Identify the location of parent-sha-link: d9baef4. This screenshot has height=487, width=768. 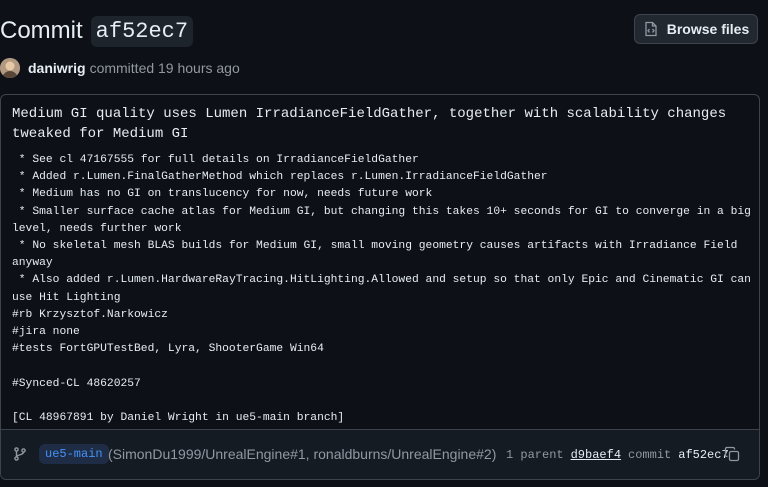
(596, 455).